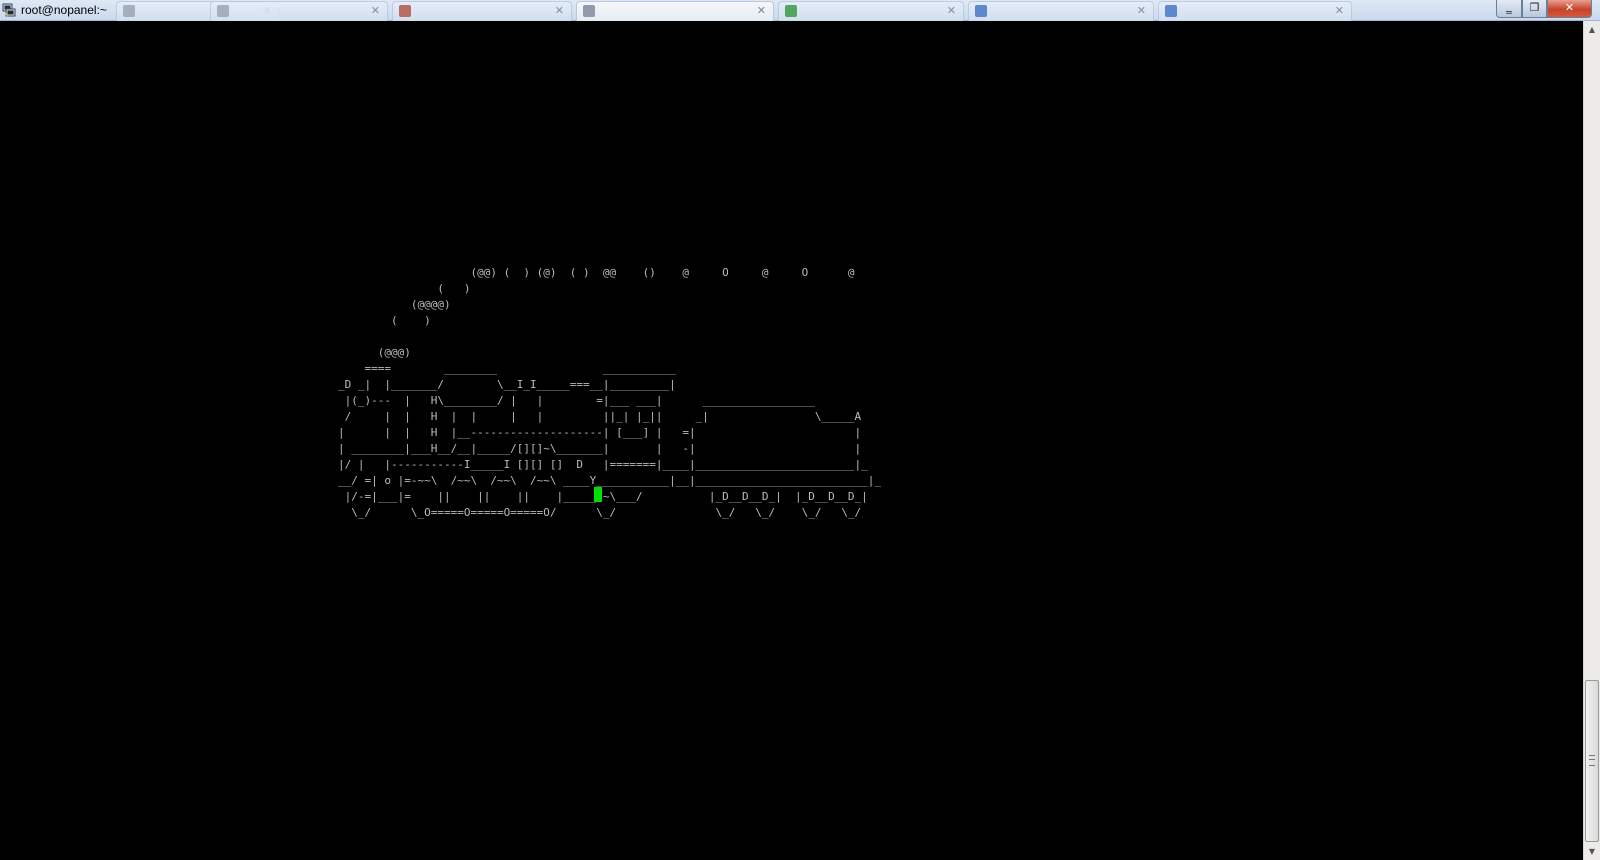  I want to click on scrollbar-thumb, so click(1592, 761).